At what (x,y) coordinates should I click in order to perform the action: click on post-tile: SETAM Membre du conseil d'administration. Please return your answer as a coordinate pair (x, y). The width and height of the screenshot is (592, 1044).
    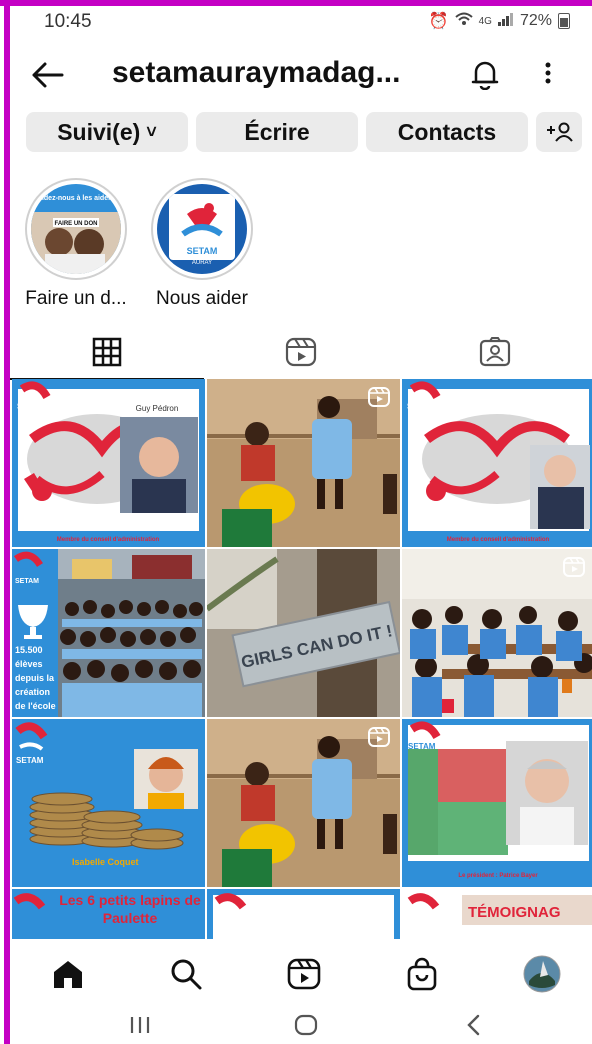
    Looking at the image, I should click on (497, 463).